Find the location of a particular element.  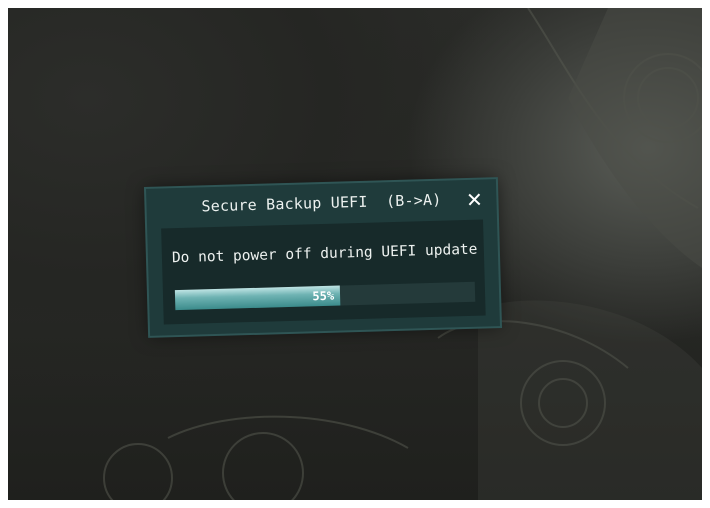

progress-percent-label: 55% is located at coordinates (323, 296).